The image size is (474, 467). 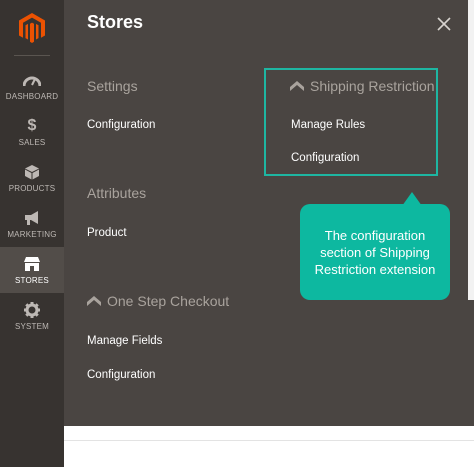 I want to click on sidebar-item-label: SYSTEM, so click(x=32, y=326).